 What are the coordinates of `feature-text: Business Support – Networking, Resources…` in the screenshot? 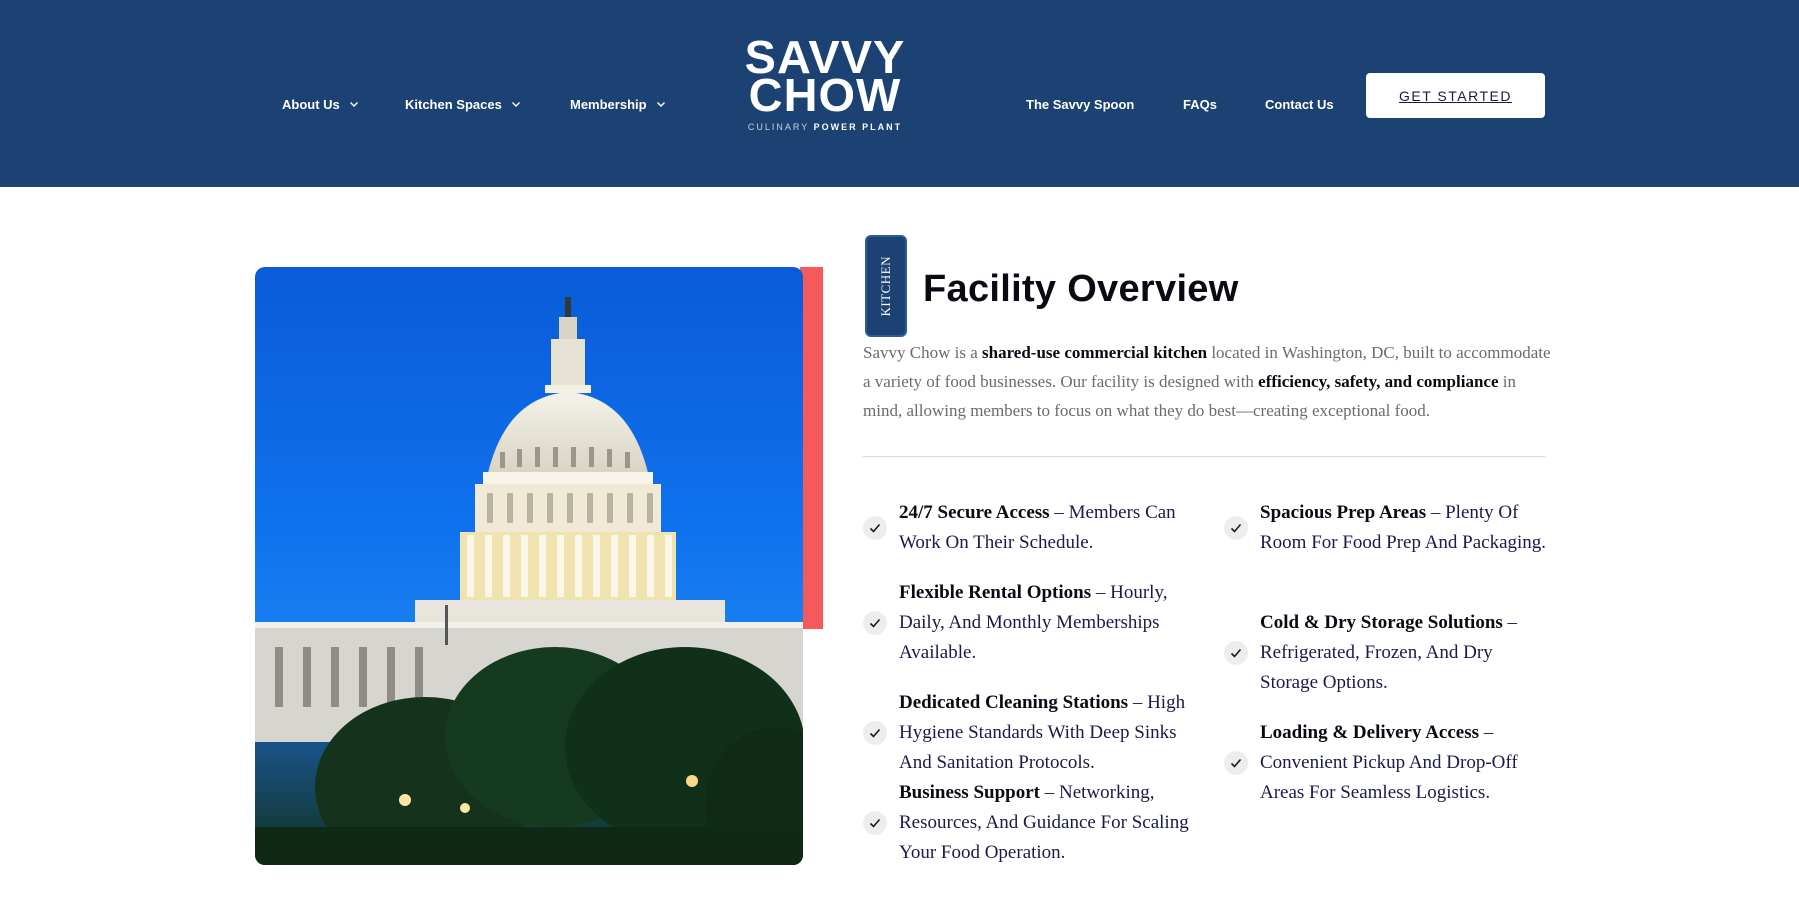 It's located at (1046, 823).